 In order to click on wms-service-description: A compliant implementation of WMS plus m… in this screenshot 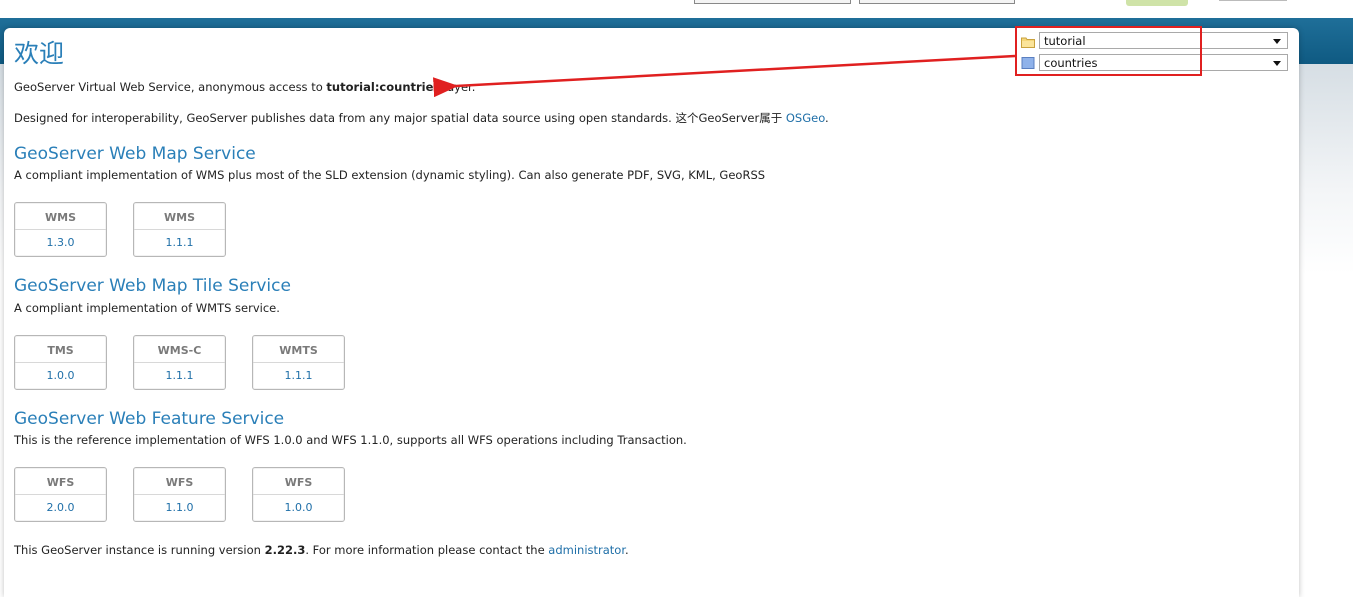, I will do `click(390, 175)`.